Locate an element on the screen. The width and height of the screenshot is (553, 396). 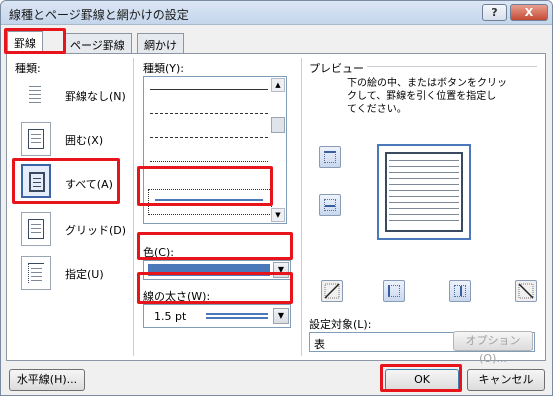
preview-instruction-3: てください。 is located at coordinates (377, 109).